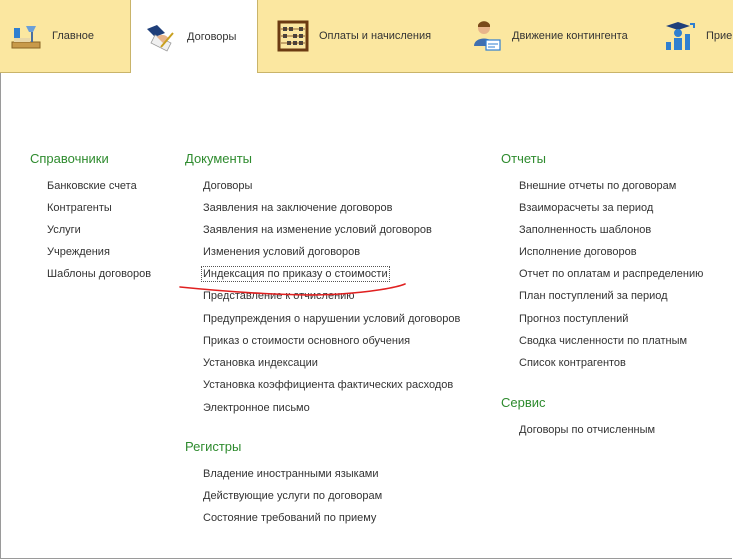 The image size is (733, 560). Describe the element at coordinates (597, 186) in the screenshot. I see `link-external-reports: Внешние отчеты по договорам` at that location.